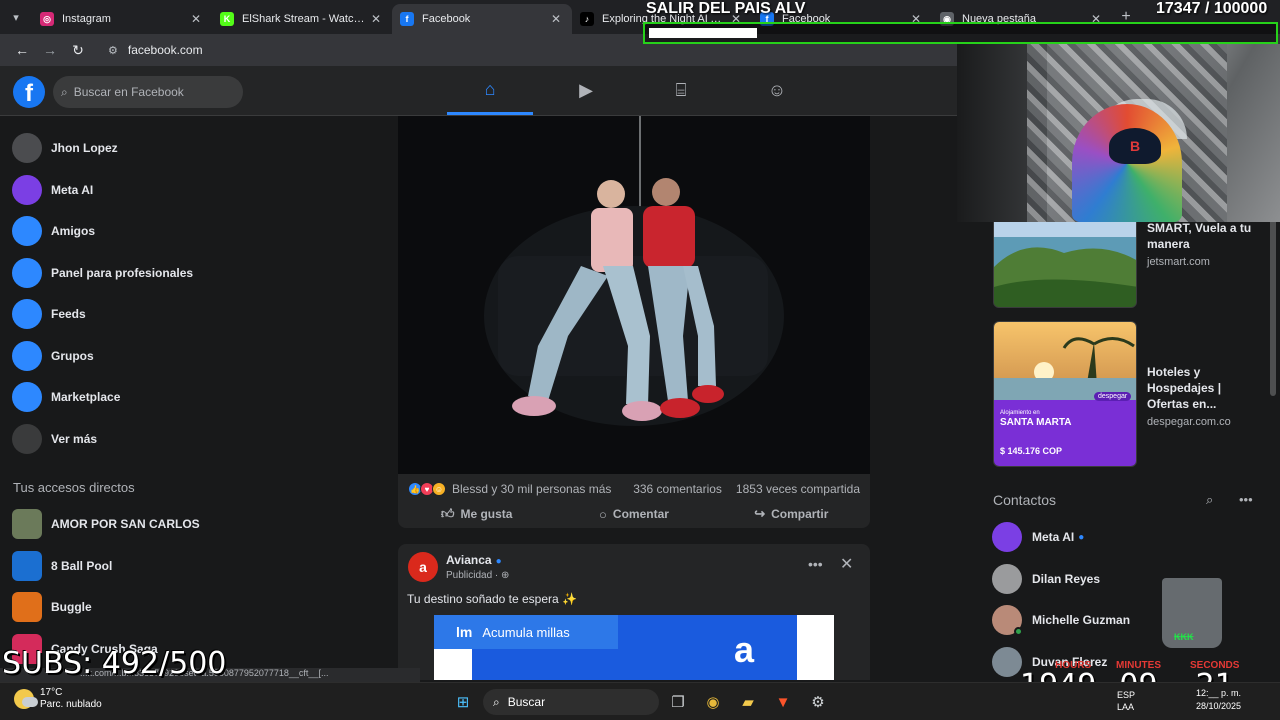 This screenshot has height=720, width=1280. Describe the element at coordinates (72, 355) in the screenshot. I see `sidebar-item-label: Grupos` at that location.